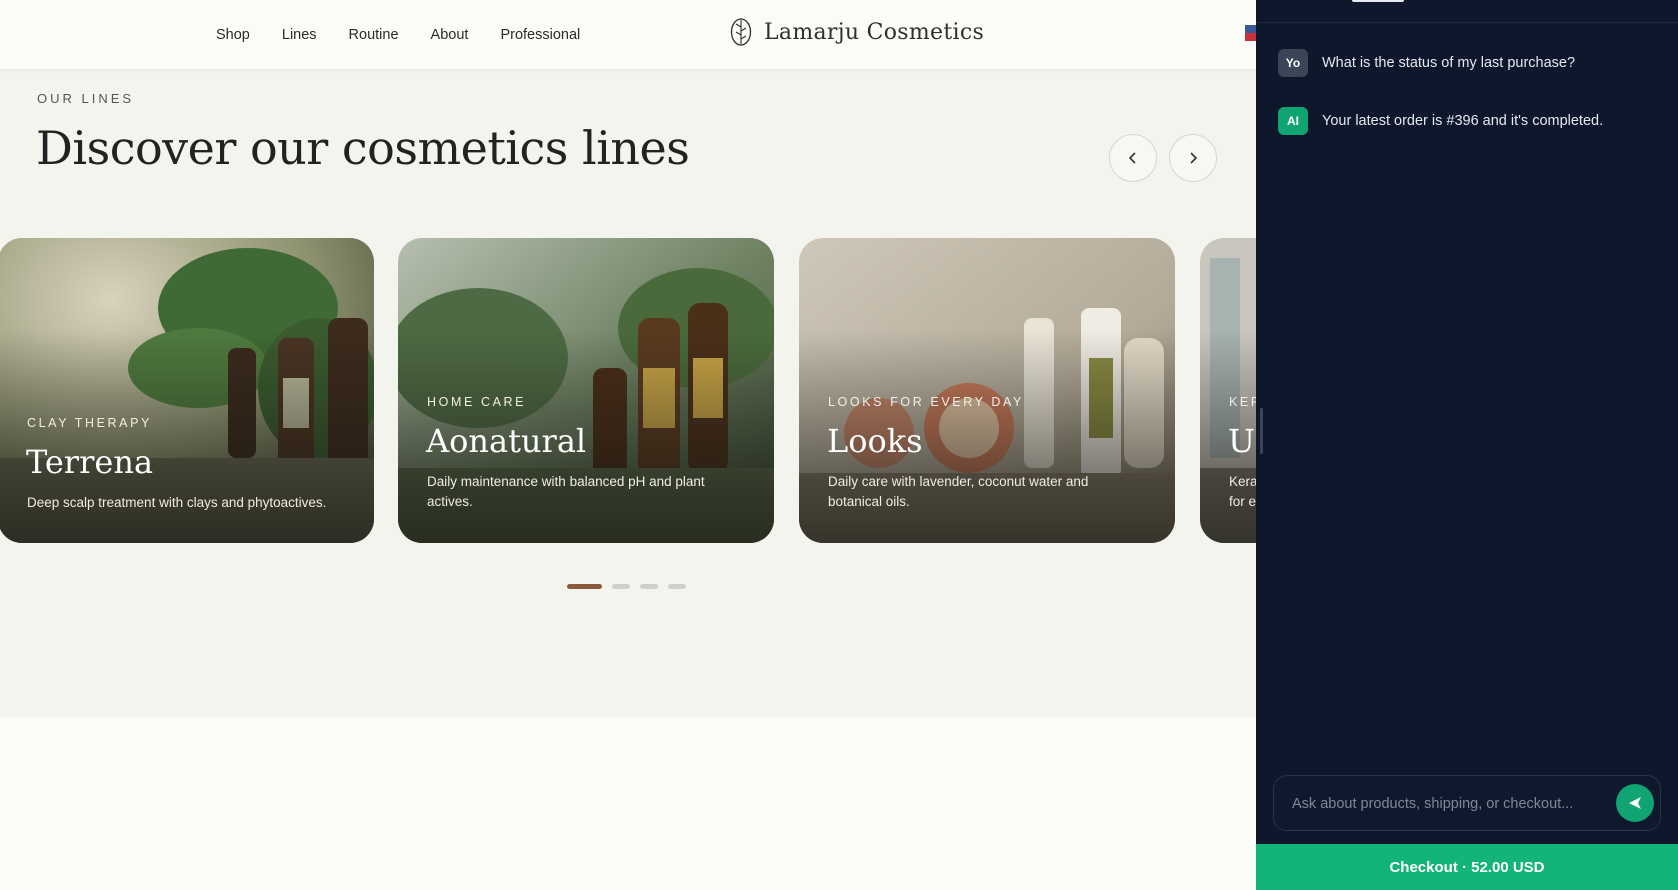  I want to click on main-nav: Shop Lines Routine About Professional, so click(398, 34).